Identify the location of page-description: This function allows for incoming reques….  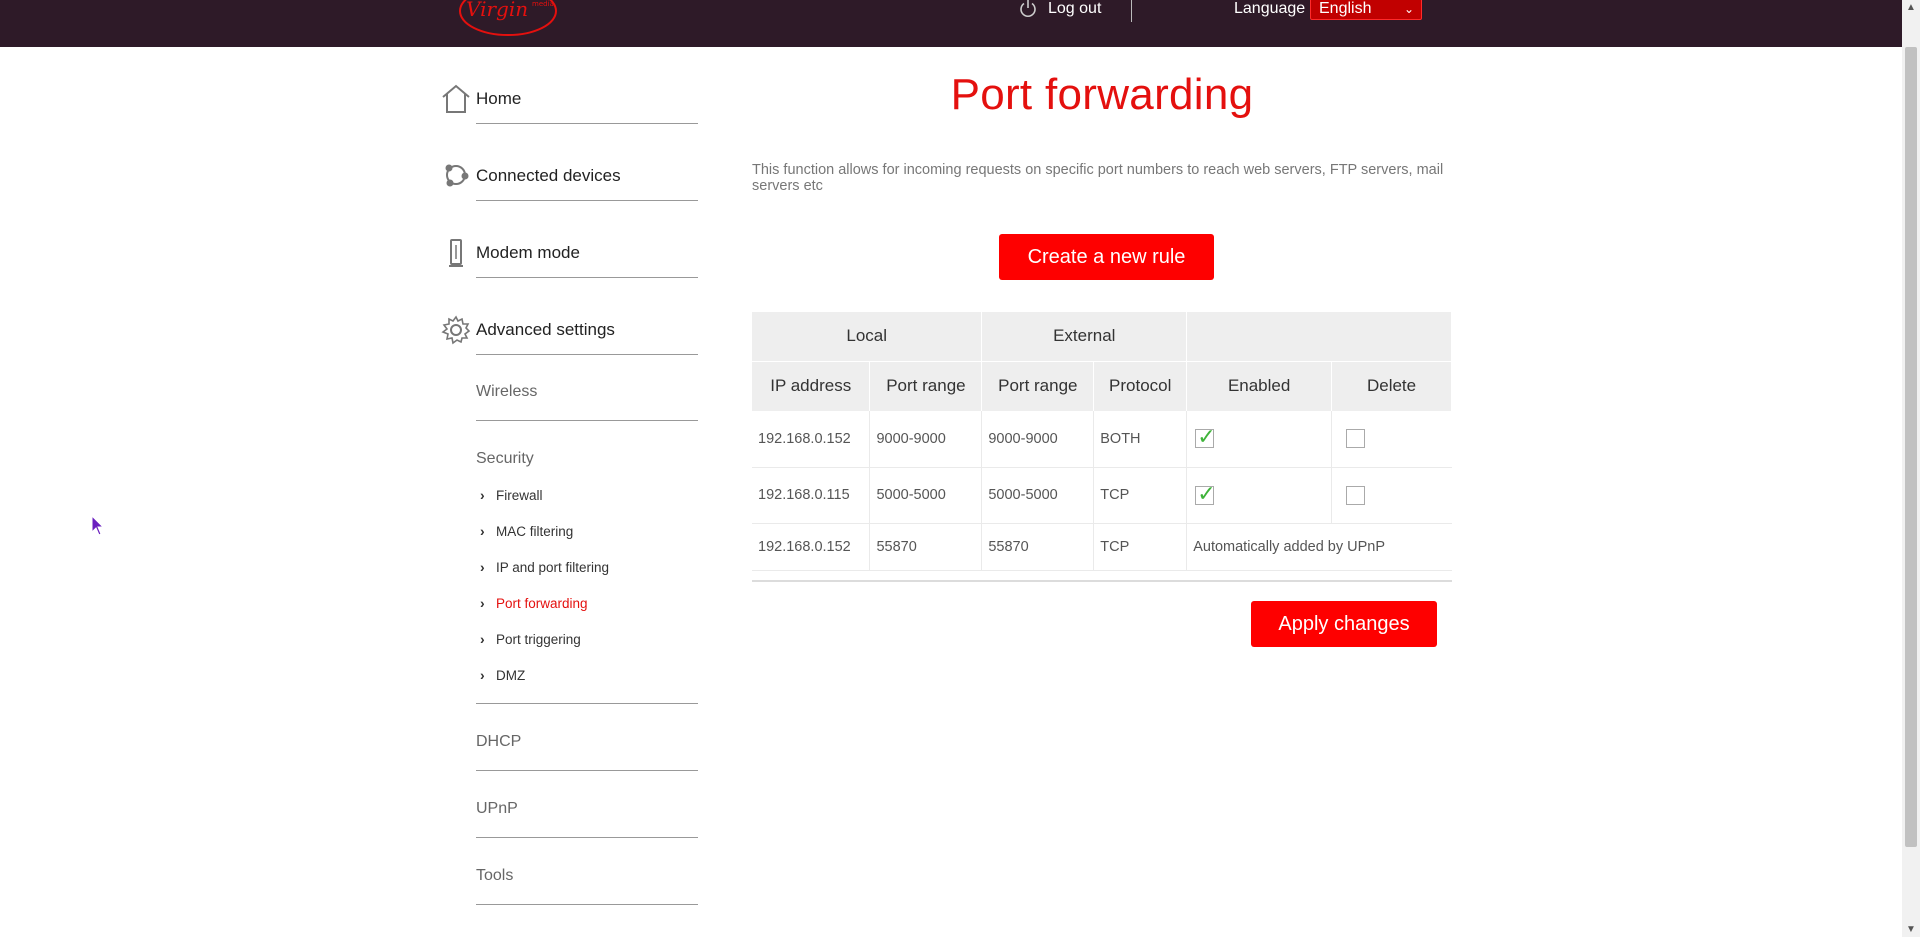
(1098, 178).